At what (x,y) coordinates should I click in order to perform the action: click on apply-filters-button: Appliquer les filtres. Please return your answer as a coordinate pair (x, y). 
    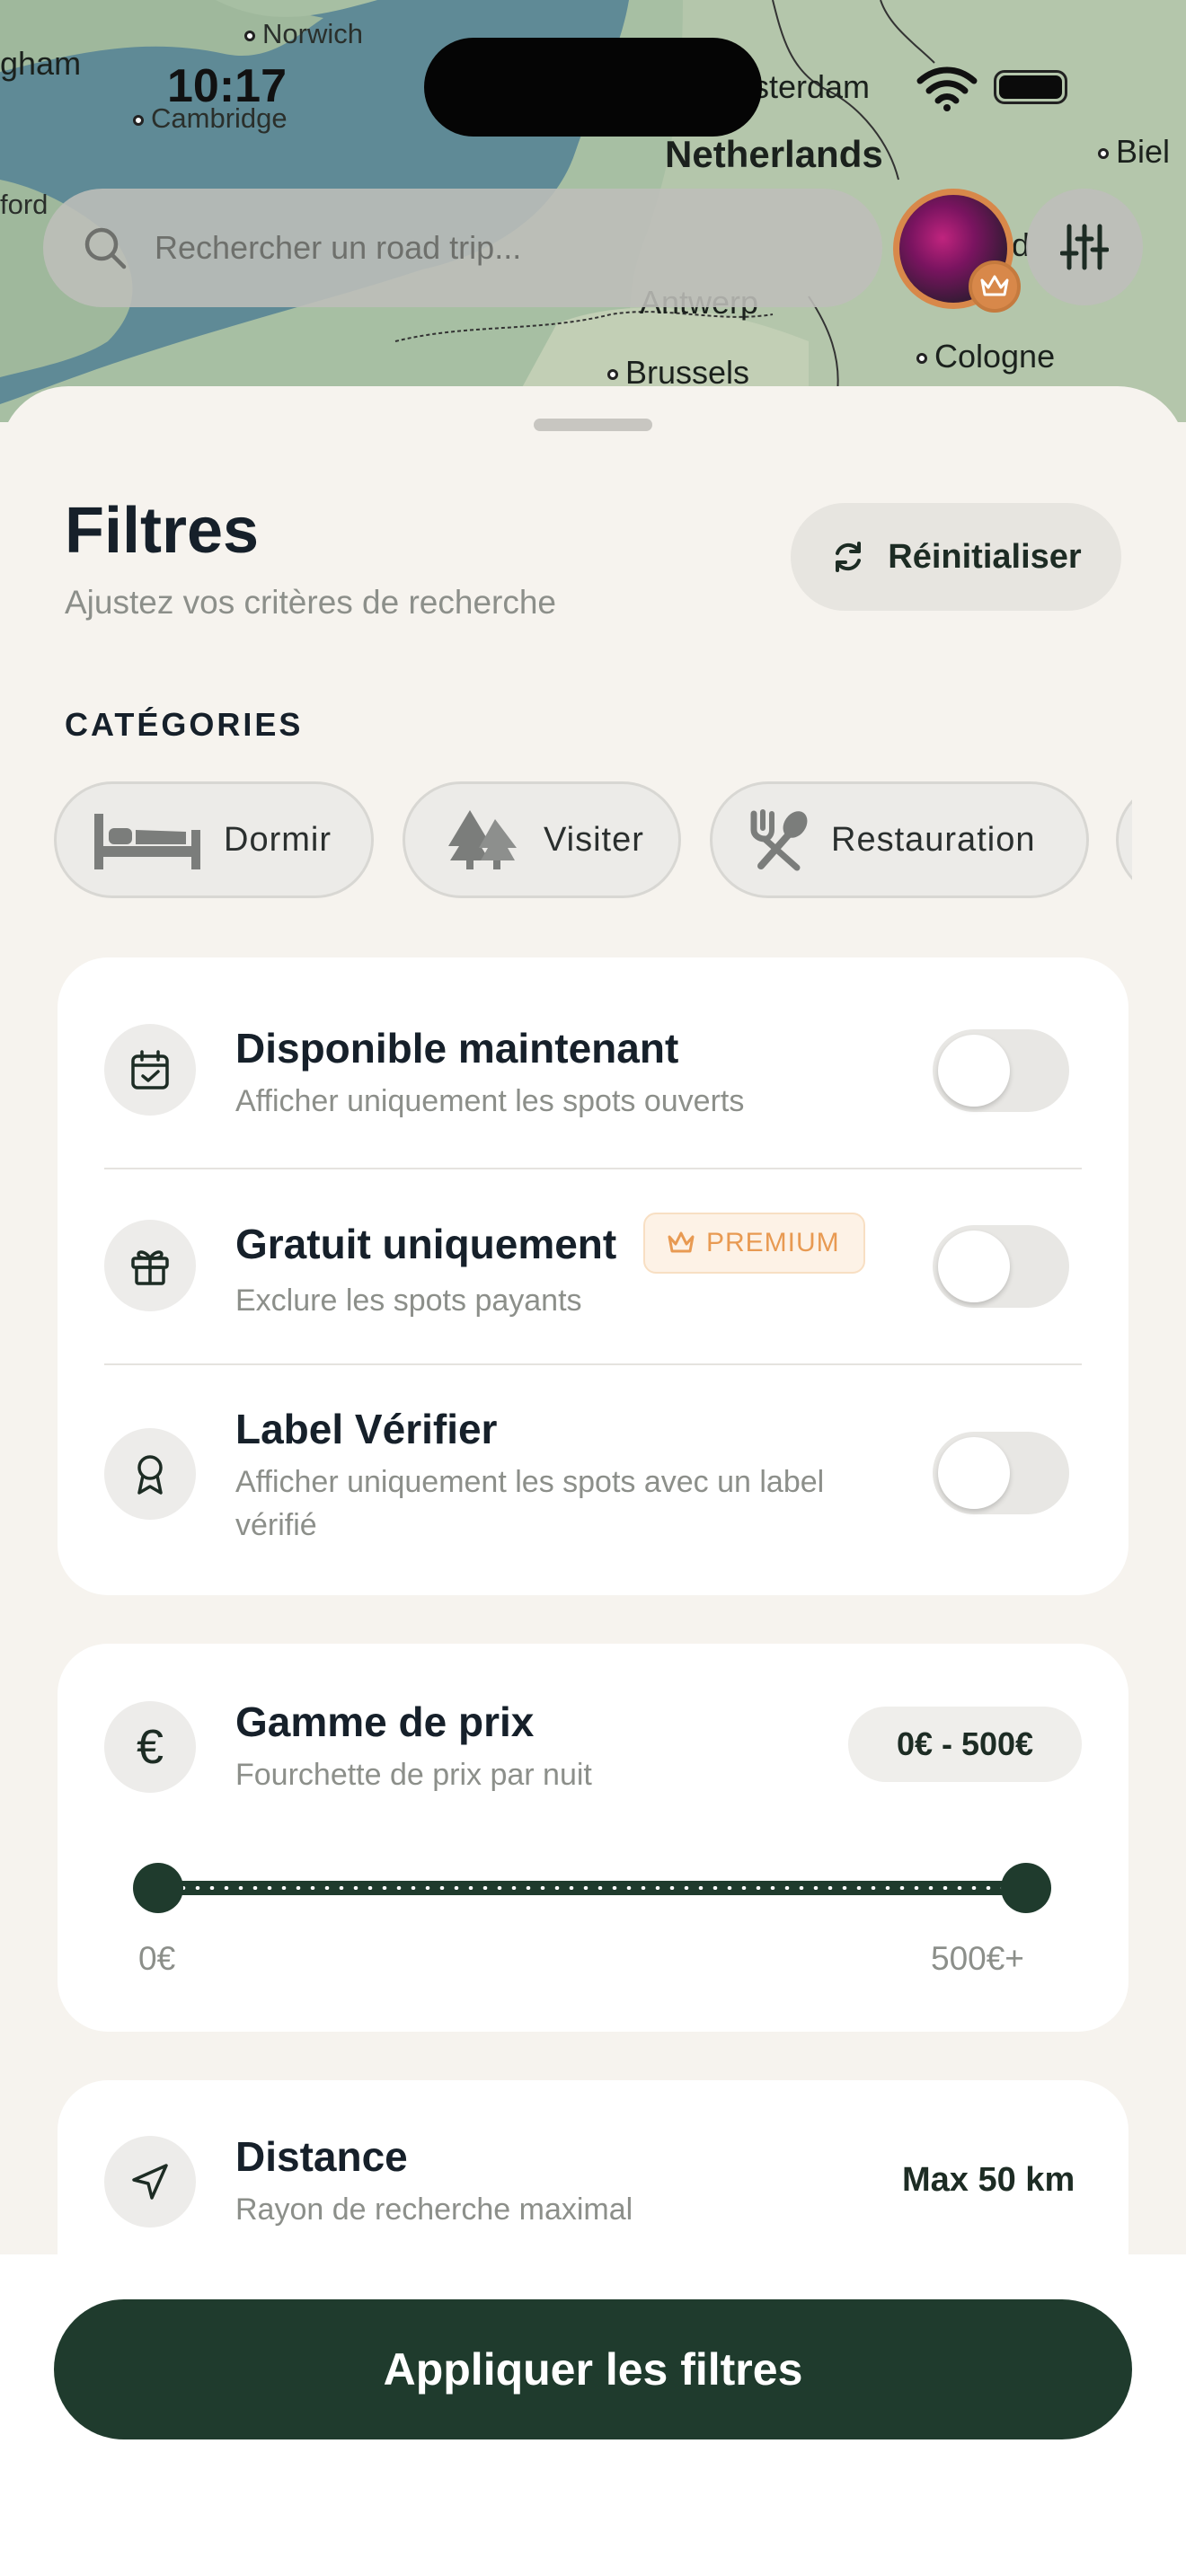
    Looking at the image, I should click on (593, 2369).